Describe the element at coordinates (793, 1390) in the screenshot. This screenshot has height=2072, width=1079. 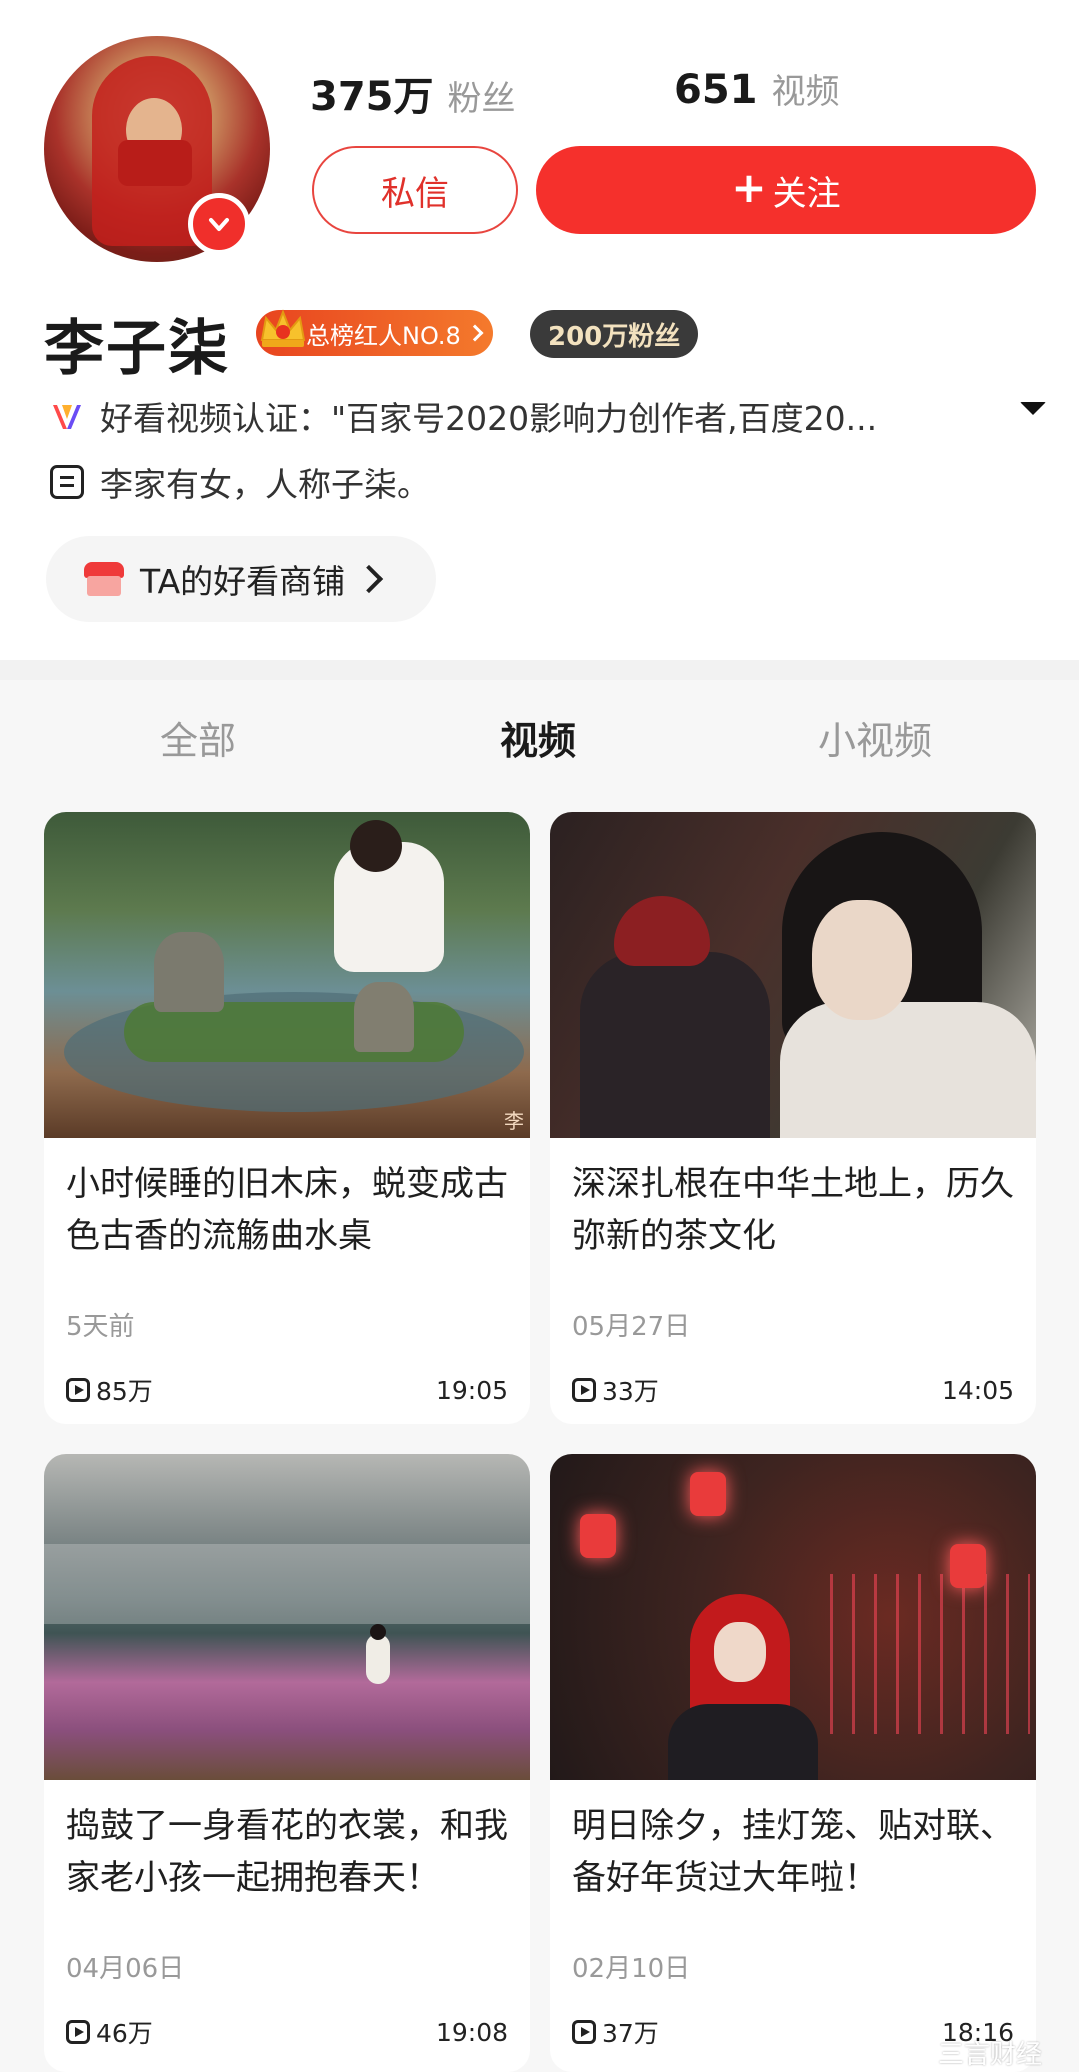
I see `video-meta: 33万 14:05` at that location.